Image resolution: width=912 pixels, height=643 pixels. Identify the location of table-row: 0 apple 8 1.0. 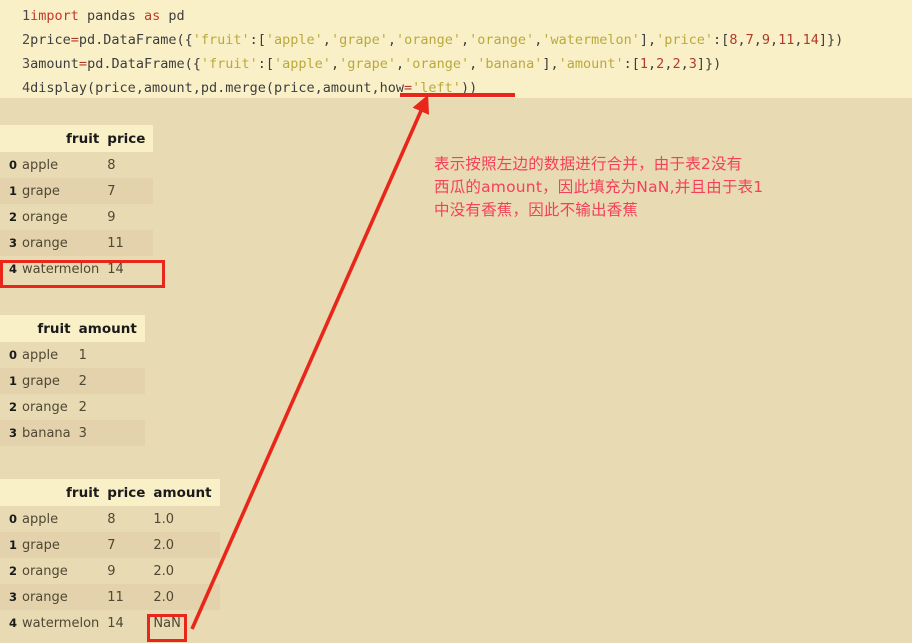
(110, 519).